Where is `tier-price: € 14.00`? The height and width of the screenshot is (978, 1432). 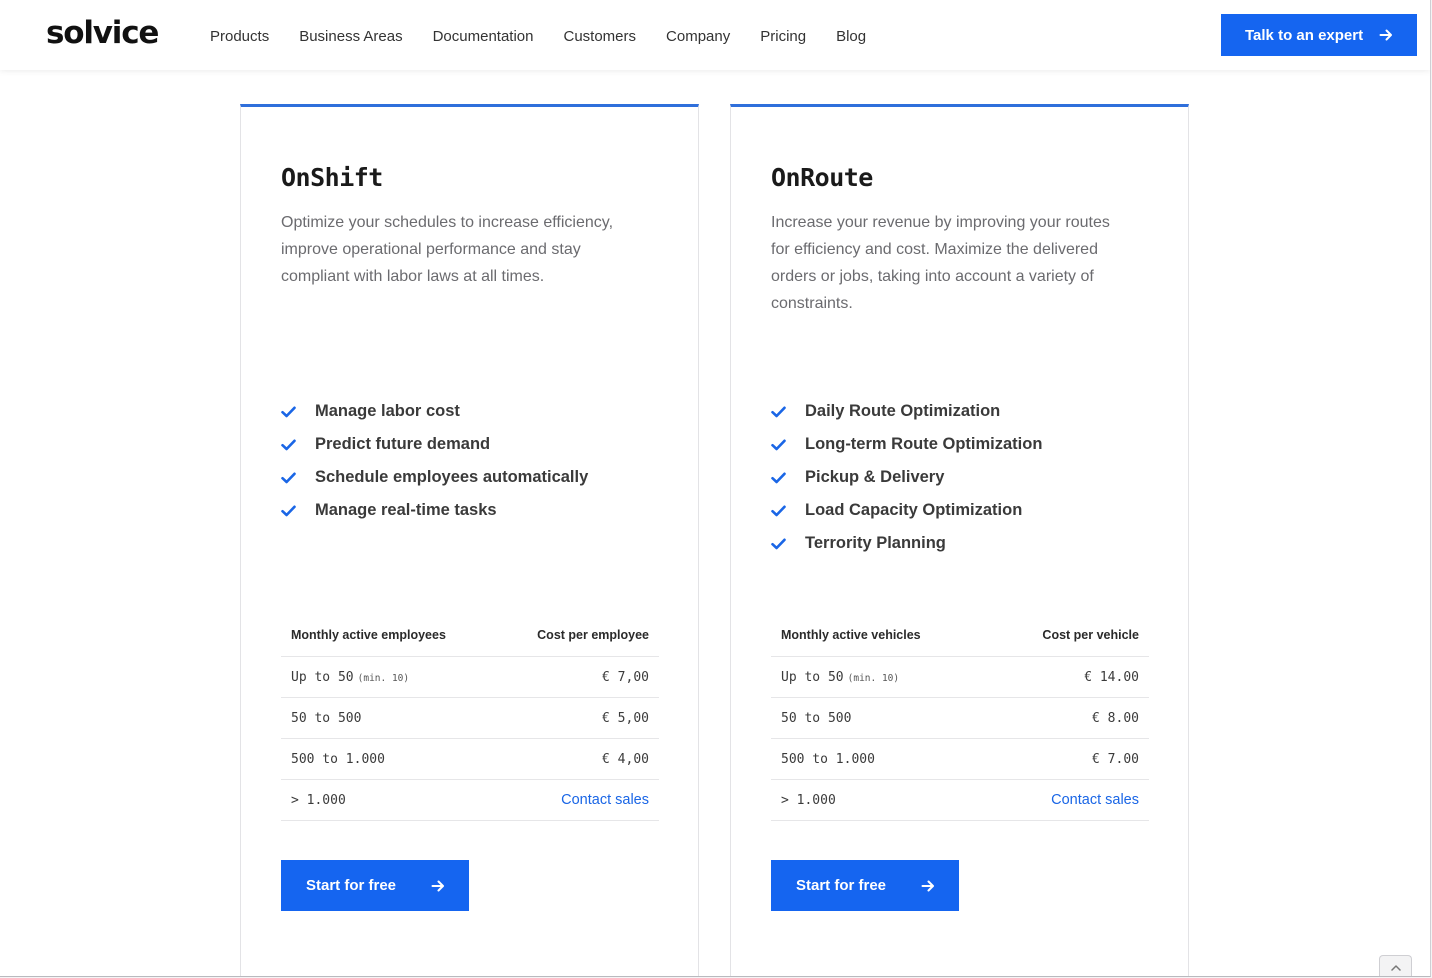 tier-price: € 14.00 is located at coordinates (1069, 677).